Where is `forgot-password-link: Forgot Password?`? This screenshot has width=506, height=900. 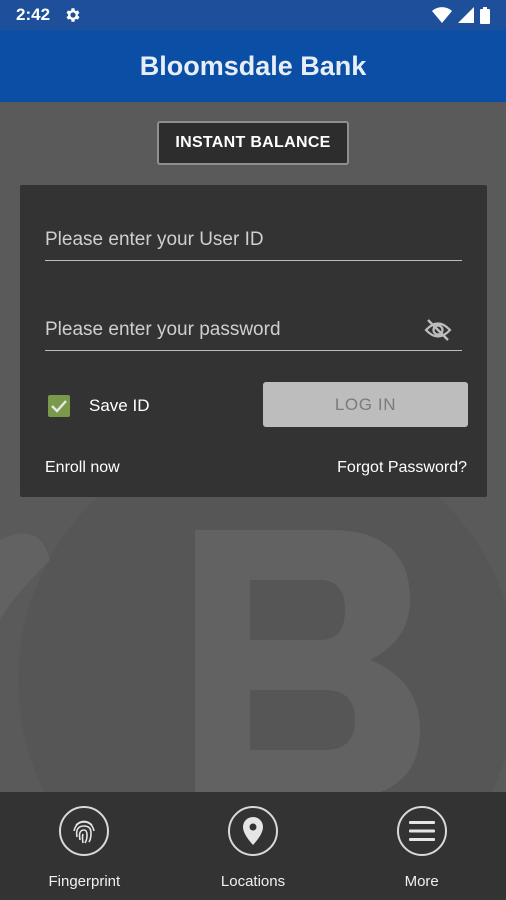
forgot-password-link: Forgot Password? is located at coordinates (402, 468).